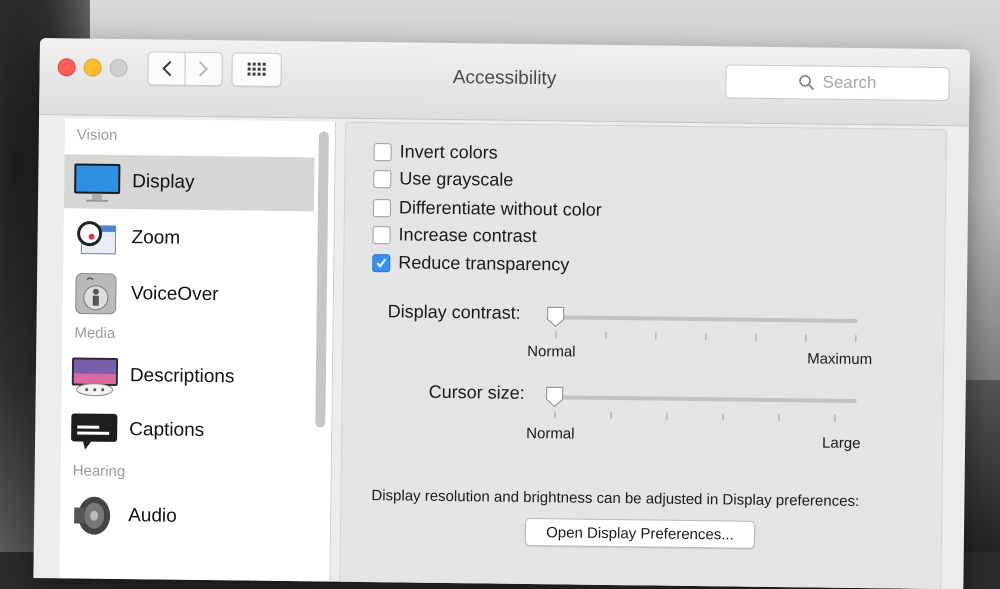  Describe the element at coordinates (500, 208) in the screenshot. I see `option-label: Differentiate without color` at that location.